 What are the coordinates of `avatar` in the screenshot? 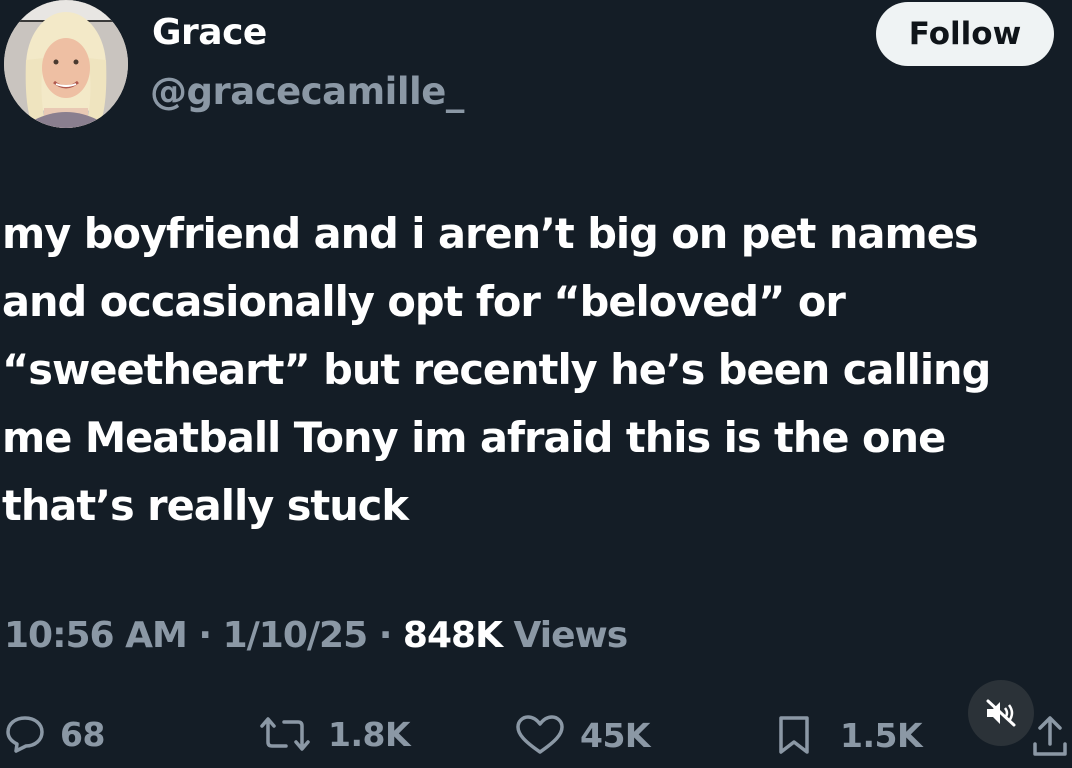 It's located at (66, 64).